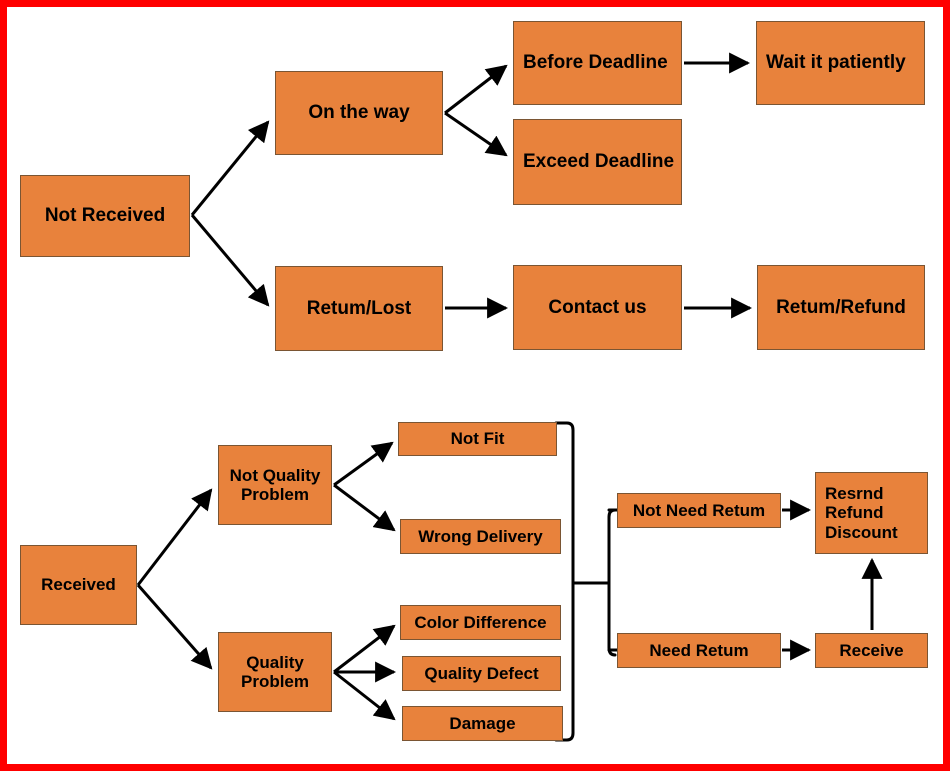 Image resolution: width=950 pixels, height=771 pixels. Describe the element at coordinates (871, 650) in the screenshot. I see `node-receive: Receive` at that location.